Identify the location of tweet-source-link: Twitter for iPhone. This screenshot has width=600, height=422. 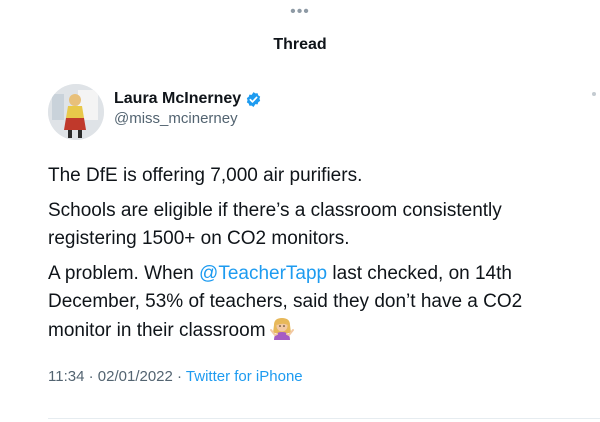
(244, 376).